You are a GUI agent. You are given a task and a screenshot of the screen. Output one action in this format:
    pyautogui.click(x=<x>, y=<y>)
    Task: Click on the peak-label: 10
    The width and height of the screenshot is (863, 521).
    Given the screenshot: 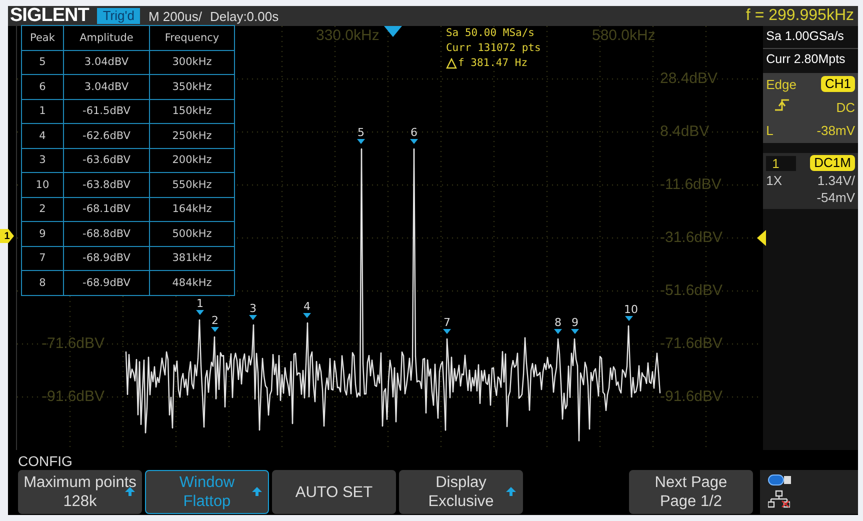 What is the action you would take?
    pyautogui.click(x=631, y=309)
    